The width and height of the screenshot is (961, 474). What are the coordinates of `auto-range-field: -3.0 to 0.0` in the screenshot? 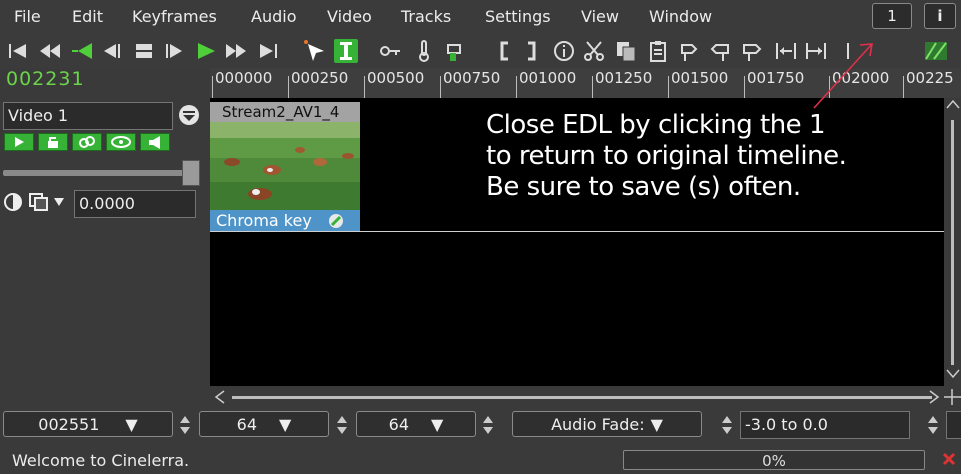 It's located at (825, 425).